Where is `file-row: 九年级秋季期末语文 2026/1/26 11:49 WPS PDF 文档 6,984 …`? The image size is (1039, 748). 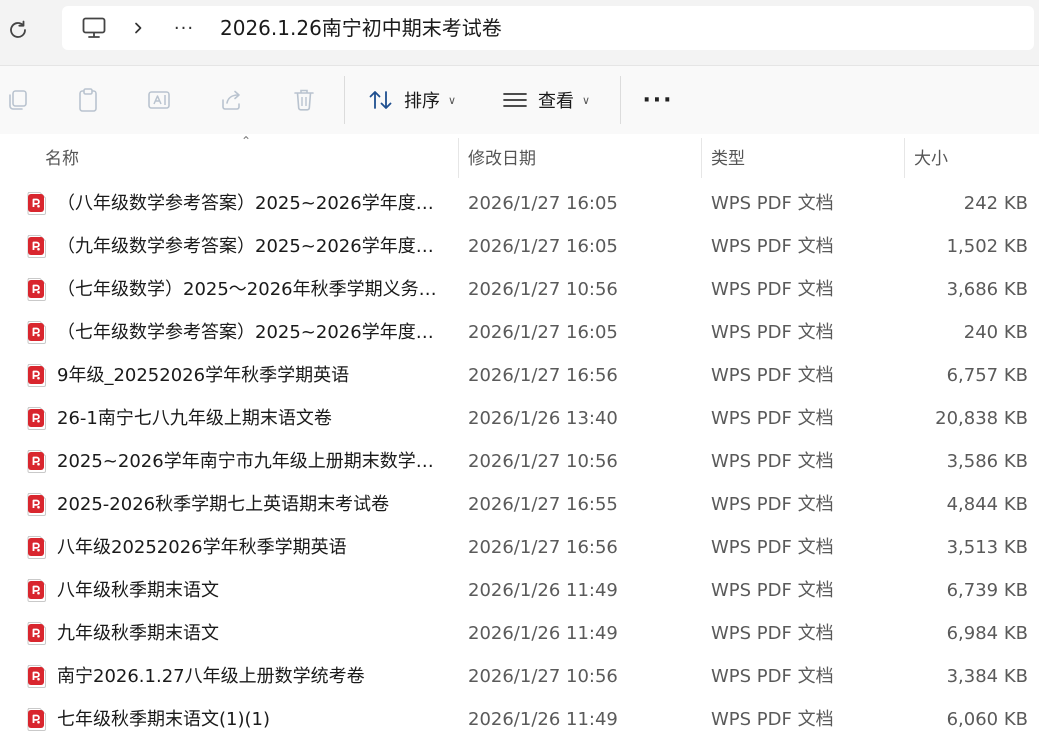
file-row: 九年级秋季期末语文 2026/1/26 11:49 WPS PDF 文档 6,984 … is located at coordinates (519, 633).